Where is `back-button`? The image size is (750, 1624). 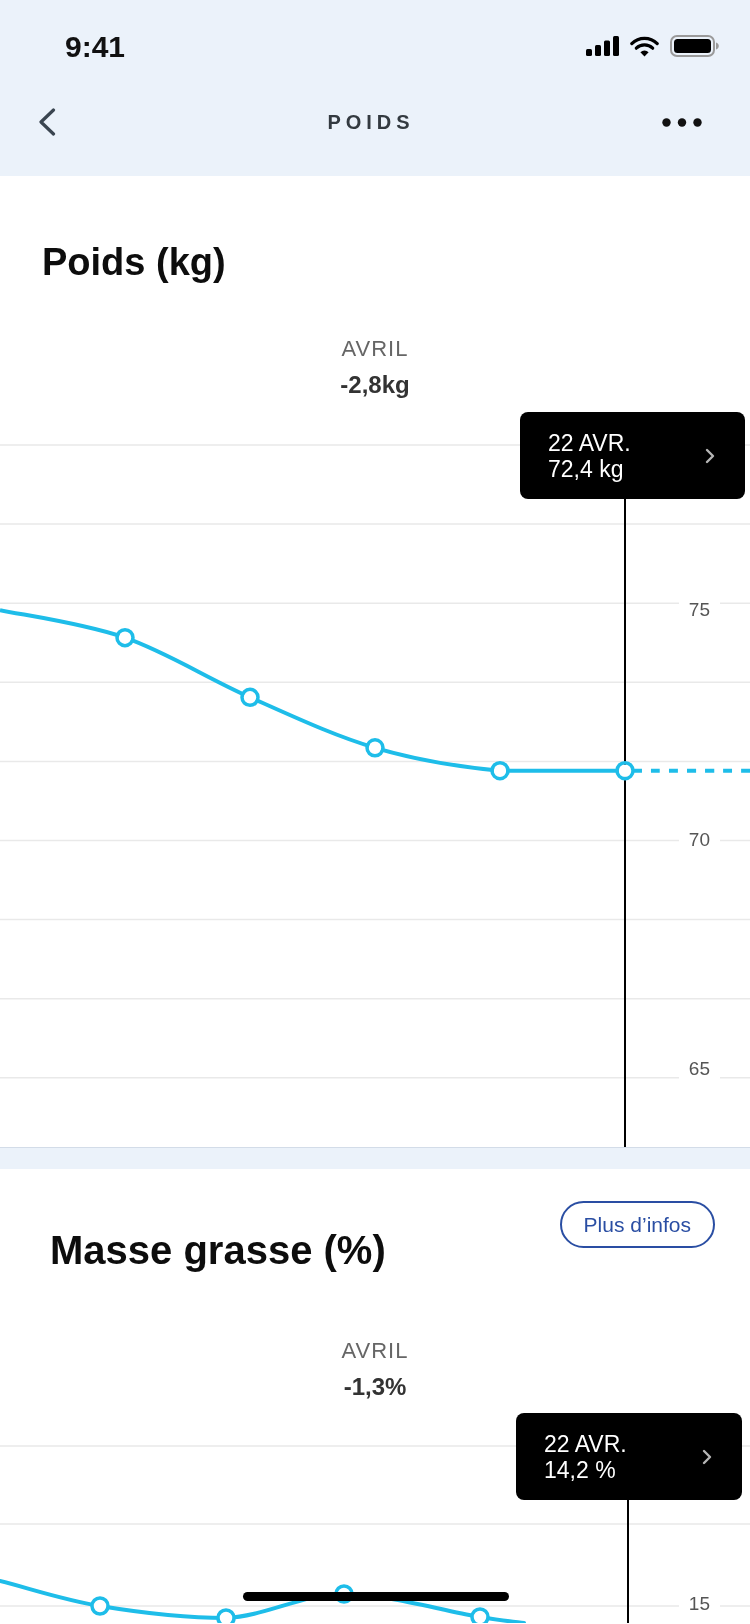 back-button is located at coordinates (47, 122).